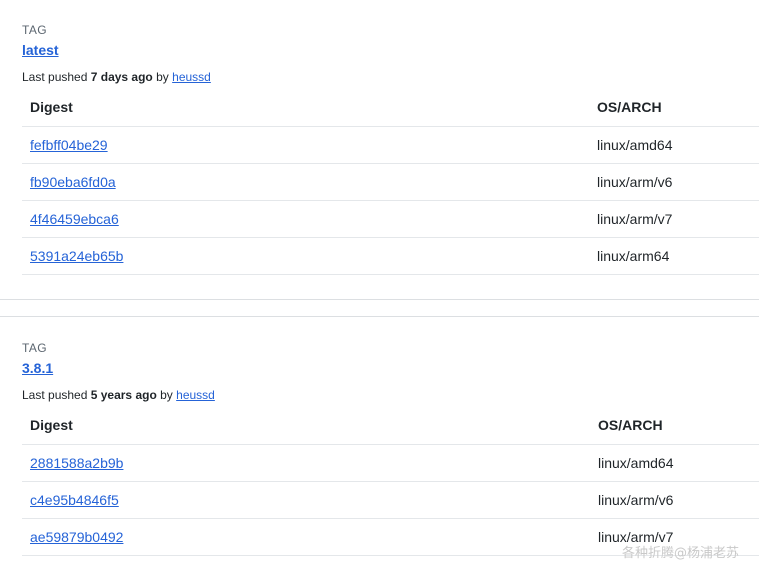 Image resolution: width=759 pixels, height=581 pixels. I want to click on table-row: 4f46459ebca6 linux/arm/v7, so click(390, 219).